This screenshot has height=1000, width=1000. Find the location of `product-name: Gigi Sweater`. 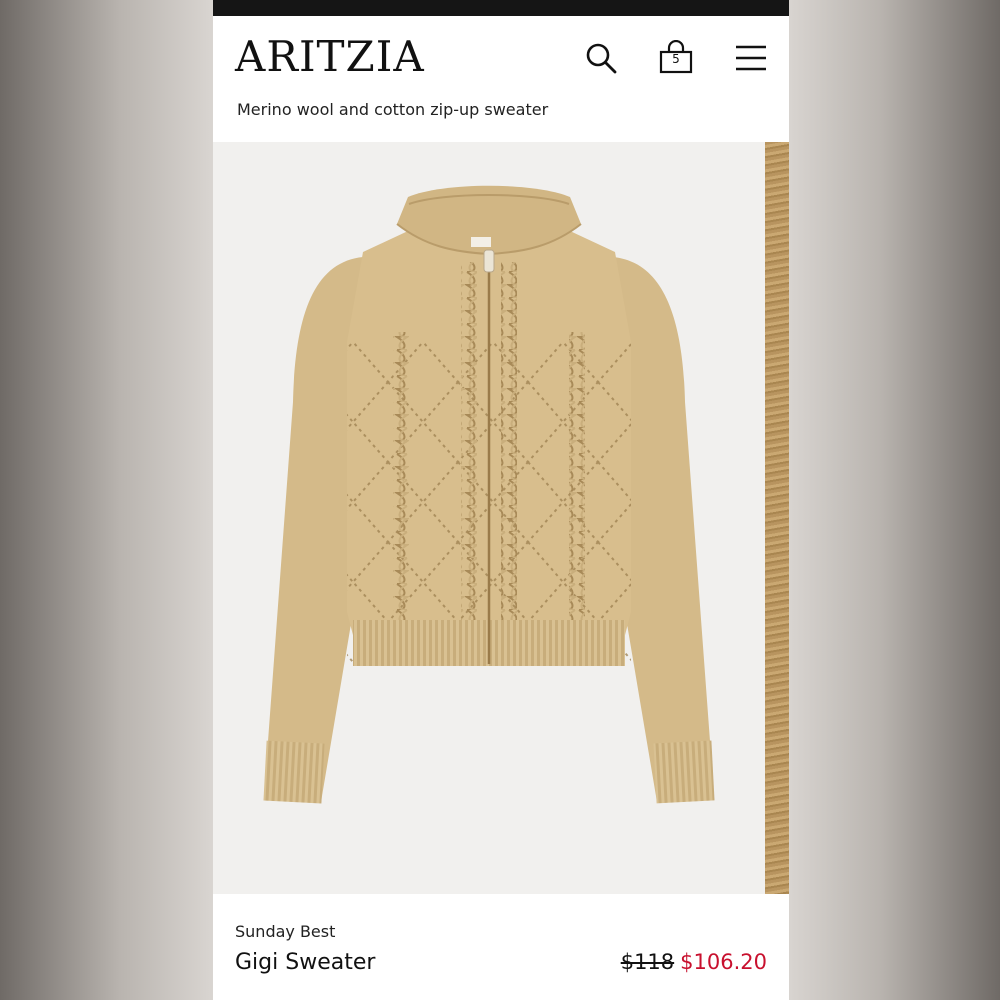

product-name: Gigi Sweater is located at coordinates (305, 962).